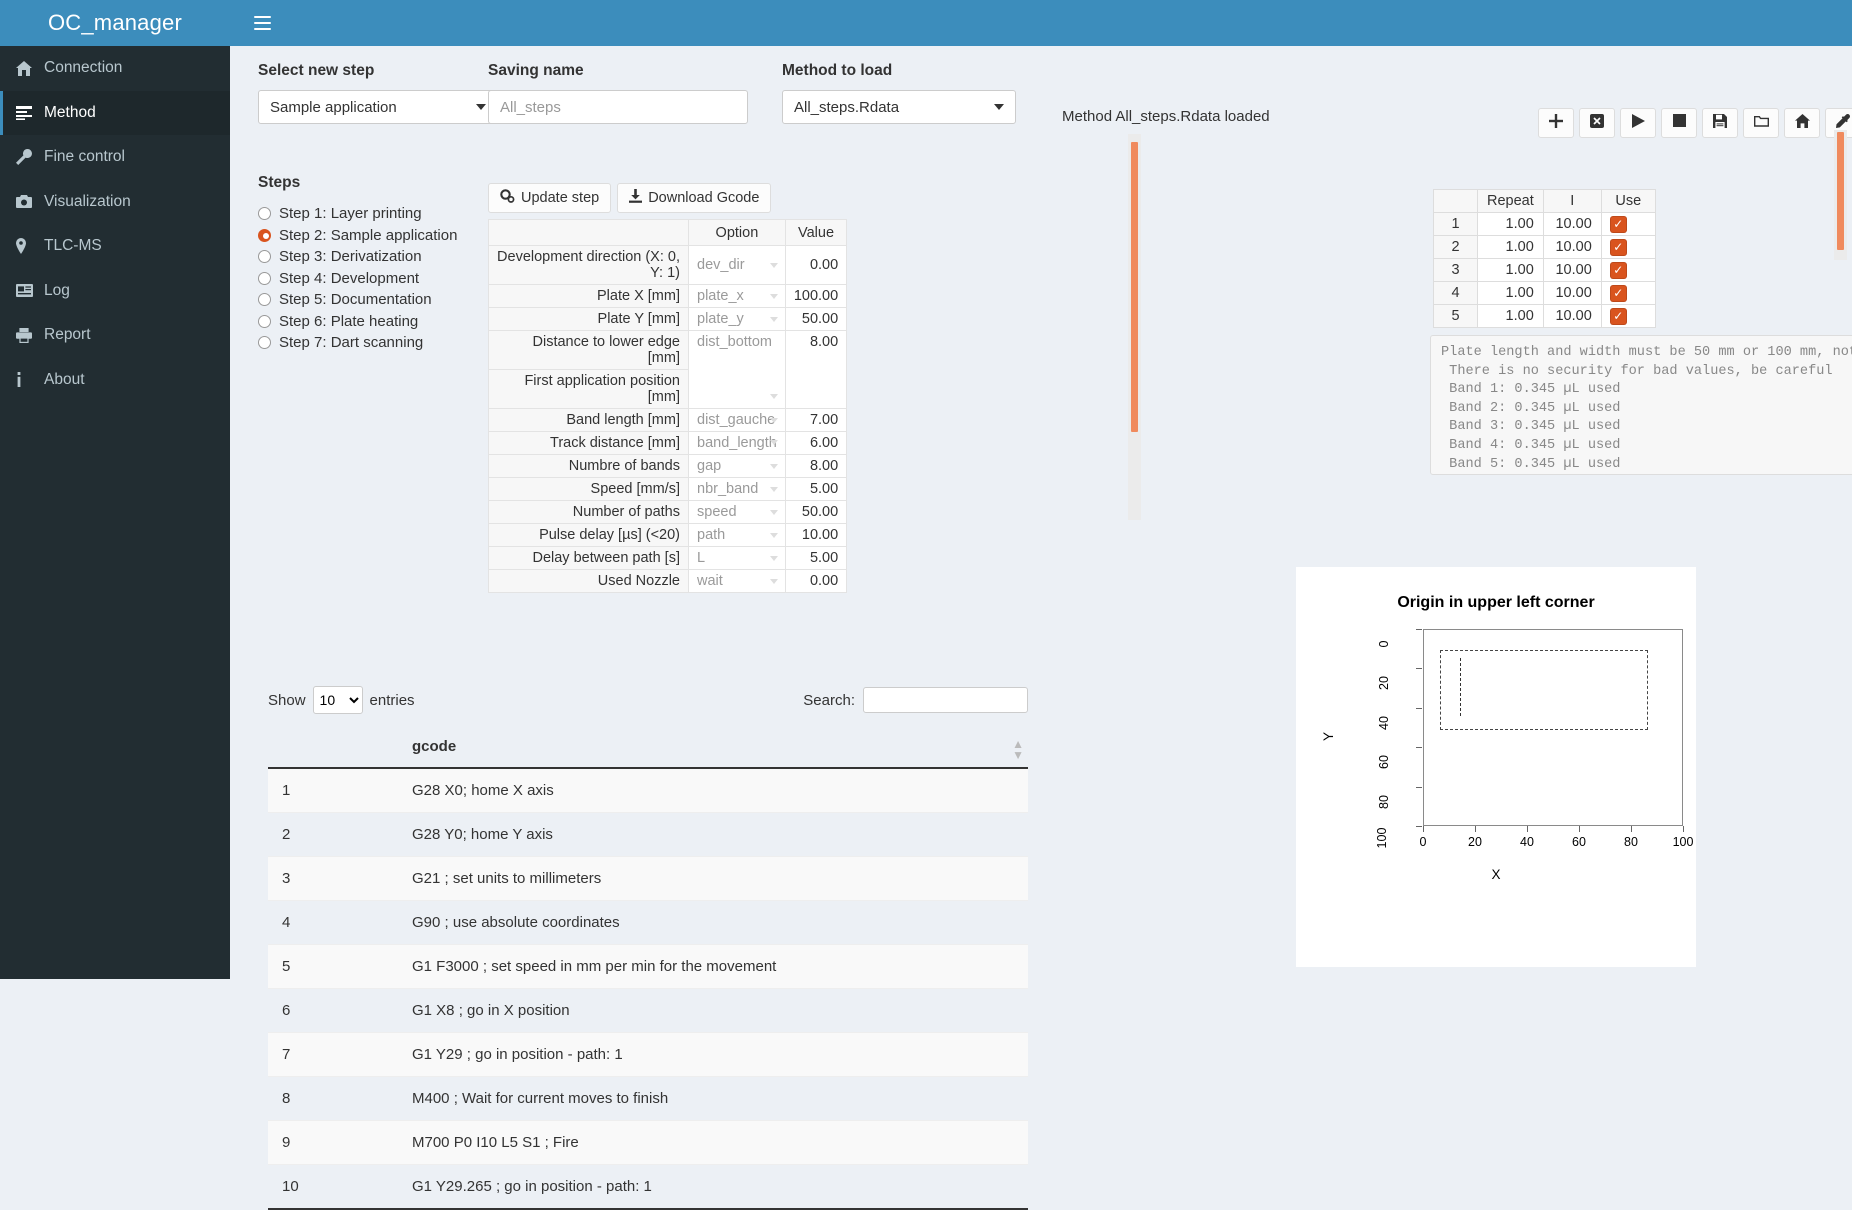  I want to click on step-radio-4: Step 4: Development, so click(383, 279).